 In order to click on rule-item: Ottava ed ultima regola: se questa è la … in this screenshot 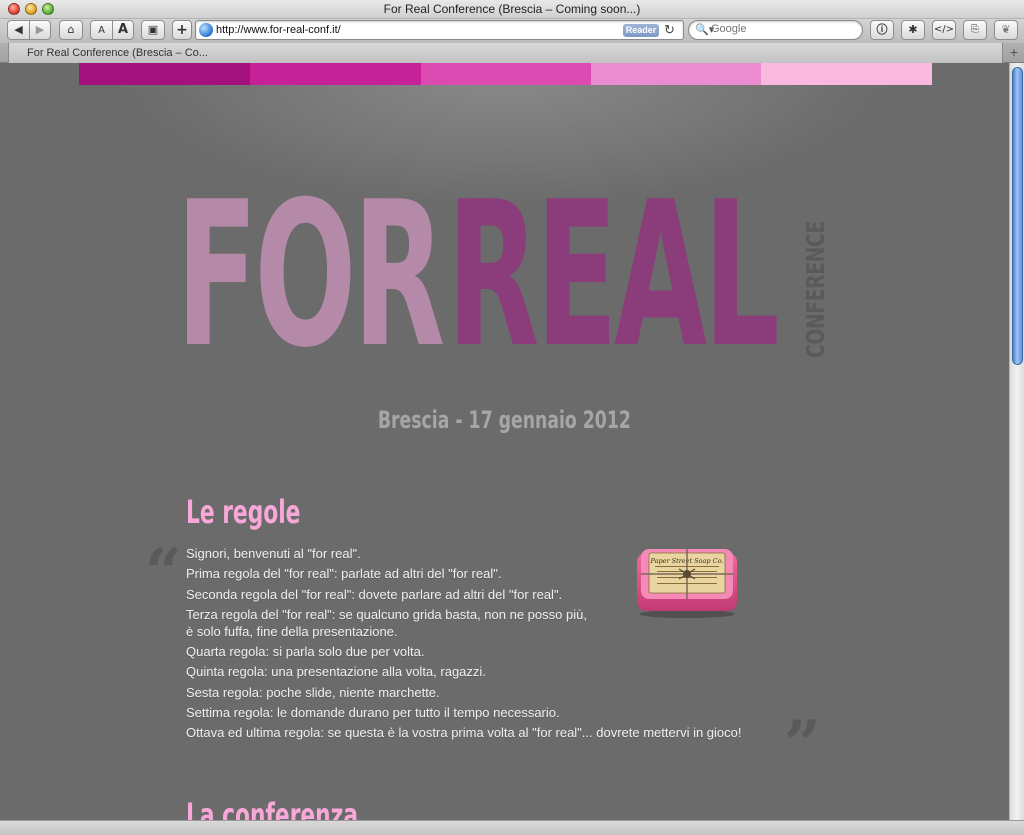, I will do `click(464, 733)`.